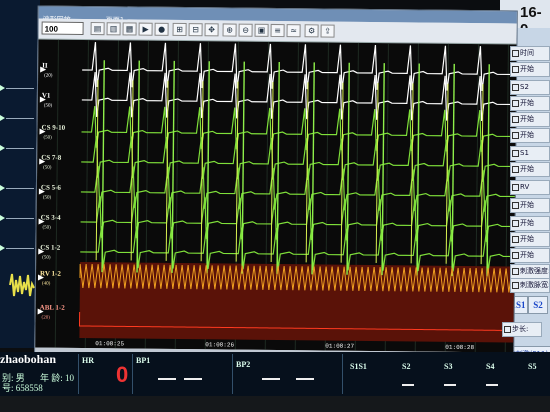 The height and width of the screenshot is (412, 550). I want to click on channel-icon: ≡, so click(277, 30).